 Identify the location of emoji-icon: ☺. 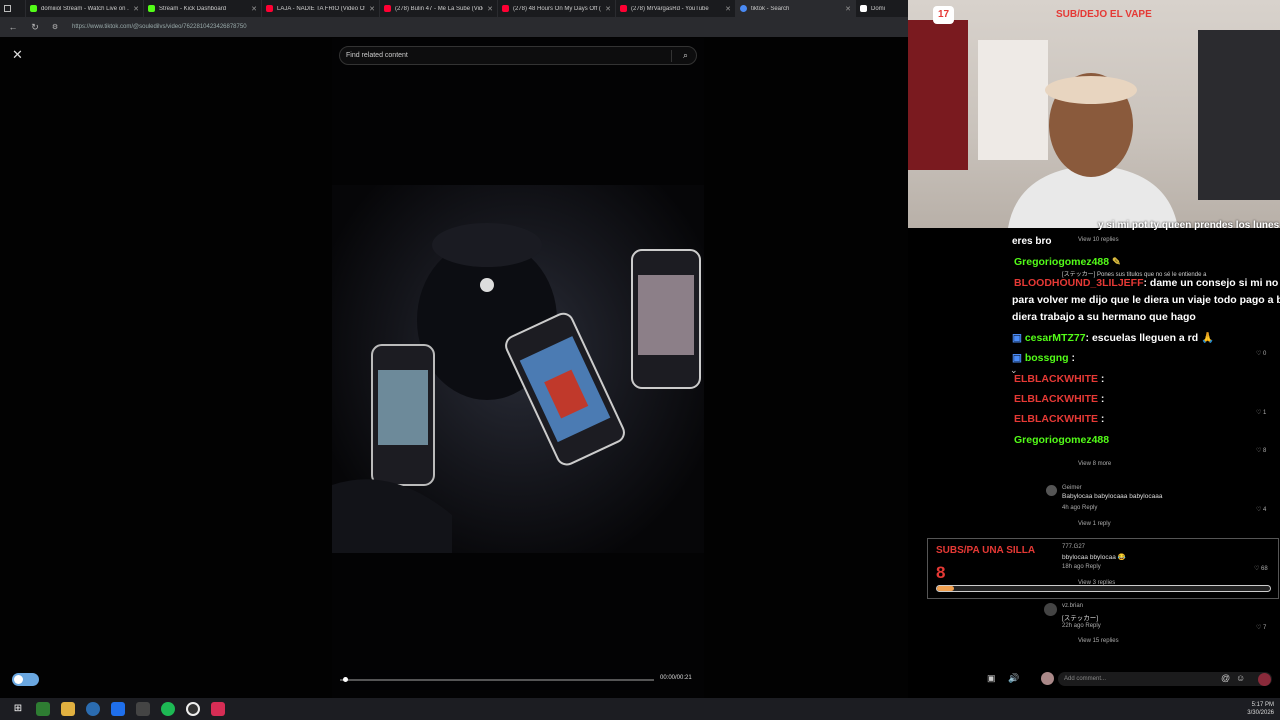
(1240, 678).